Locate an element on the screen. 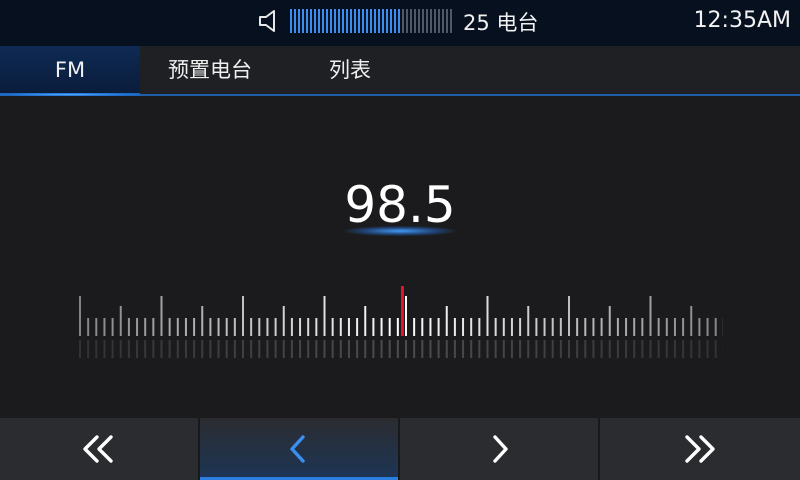 This screenshot has width=800, height=480. control-bar is located at coordinates (400, 449).